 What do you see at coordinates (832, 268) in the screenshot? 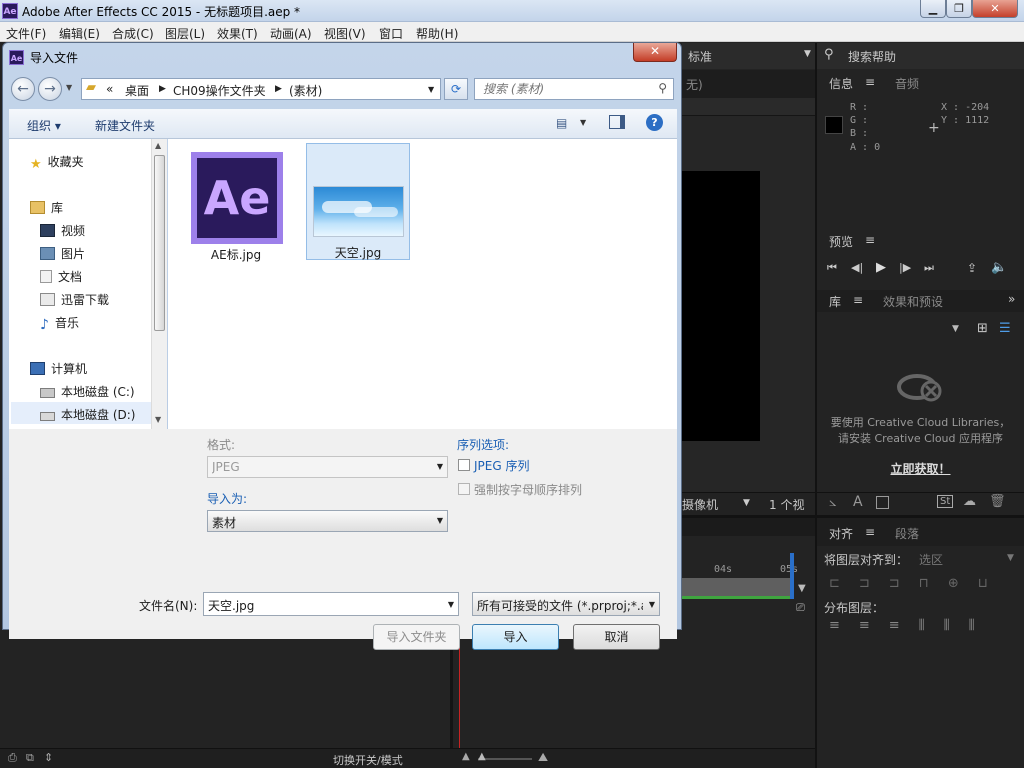
I see `first-frame-icon: ⏮` at bounding box center [832, 268].